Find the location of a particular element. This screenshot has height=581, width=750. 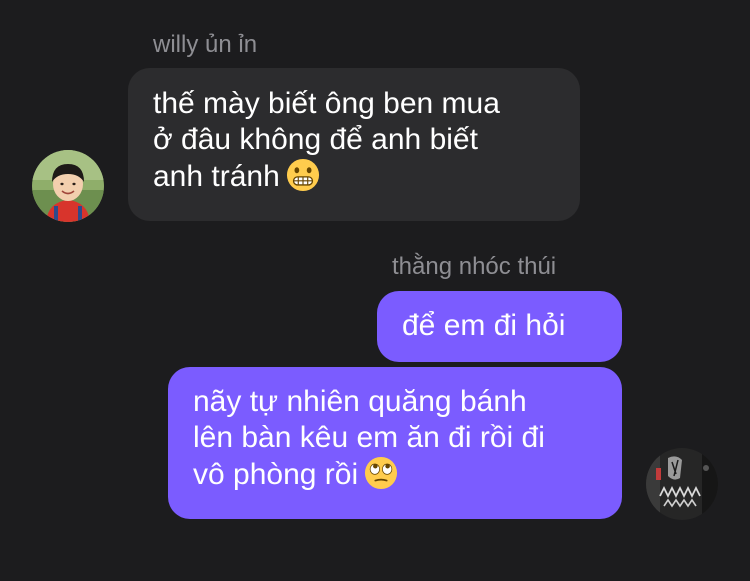

message-line: nãy tự nhiên quăng bánh is located at coordinates (360, 401).